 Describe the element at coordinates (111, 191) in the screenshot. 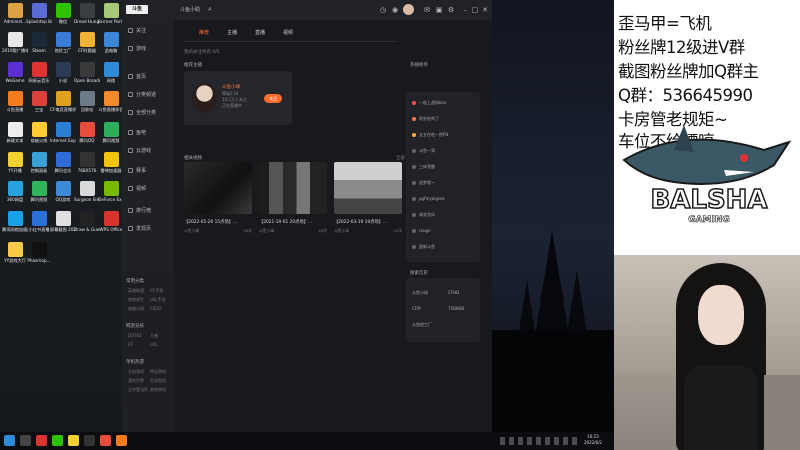

I see `desktop-icon: GeForce Experience` at that location.